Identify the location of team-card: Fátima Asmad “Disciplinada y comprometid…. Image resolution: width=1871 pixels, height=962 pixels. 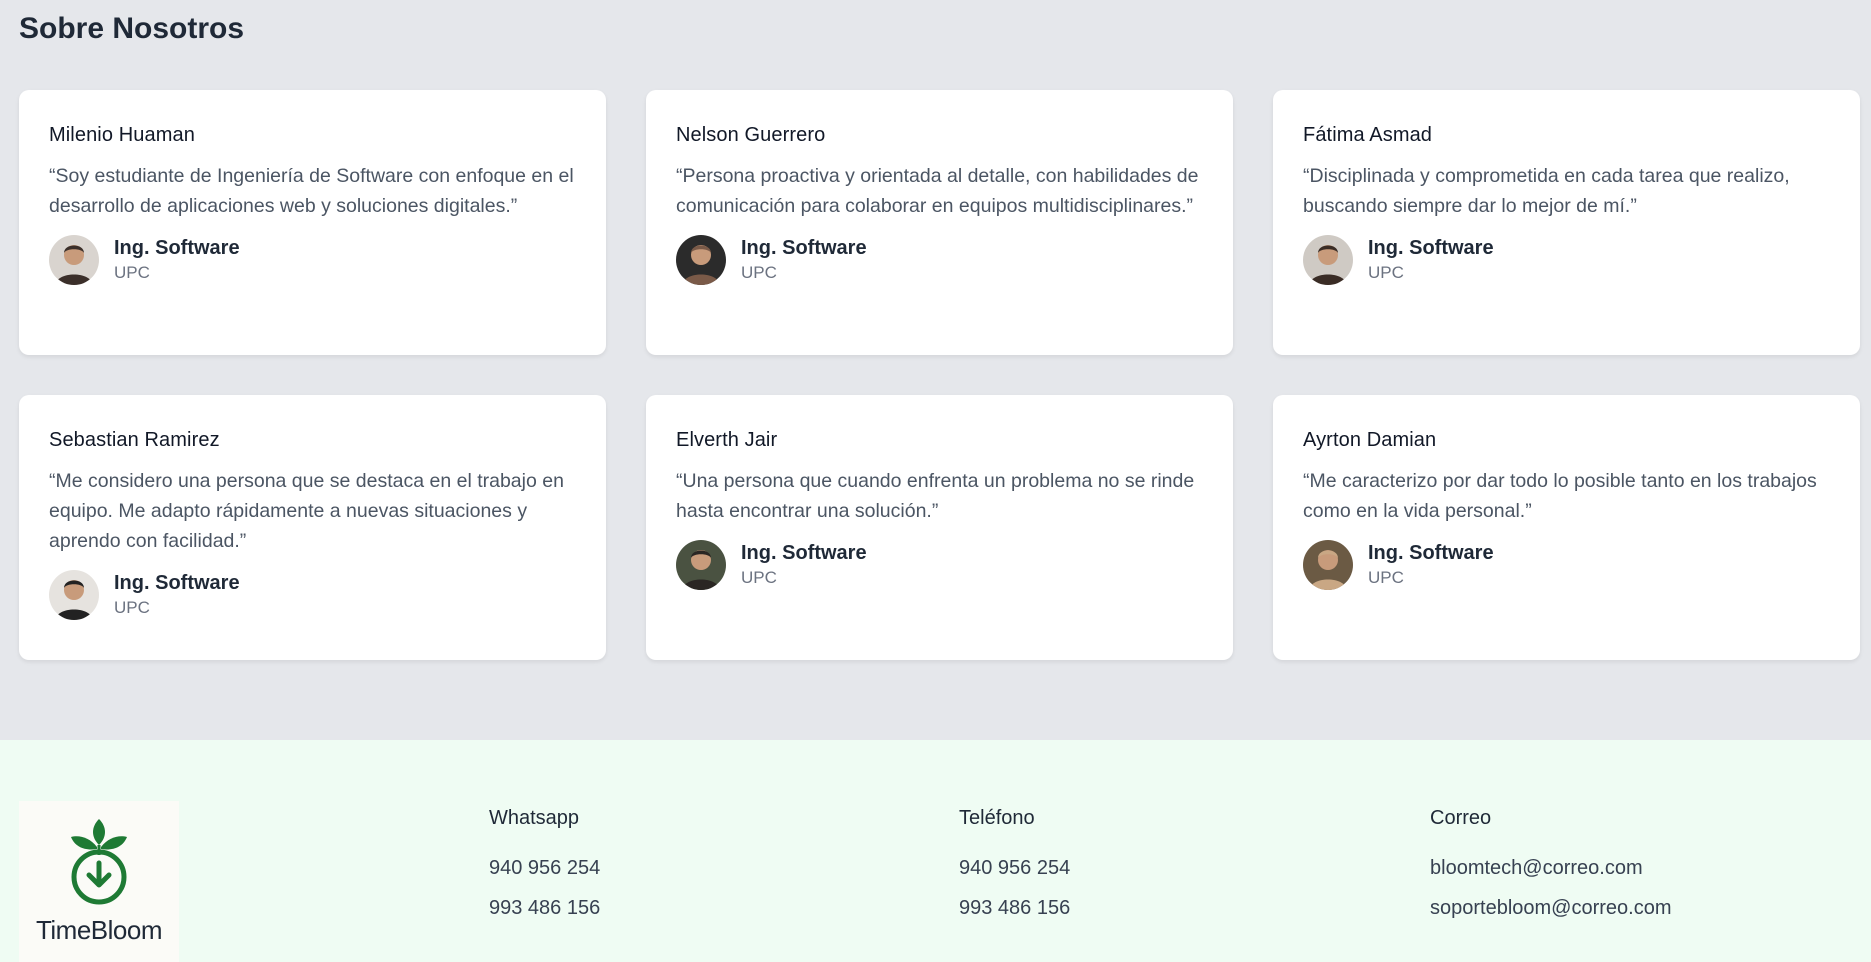
(1566, 222).